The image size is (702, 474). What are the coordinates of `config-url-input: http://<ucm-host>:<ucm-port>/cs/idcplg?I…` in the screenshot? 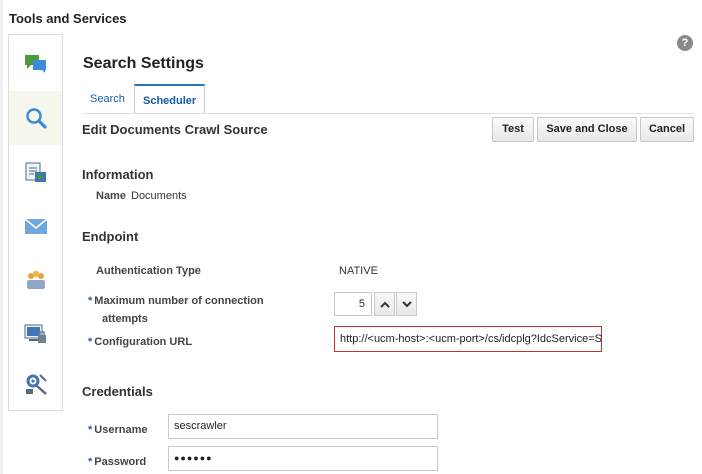 It's located at (468, 339).